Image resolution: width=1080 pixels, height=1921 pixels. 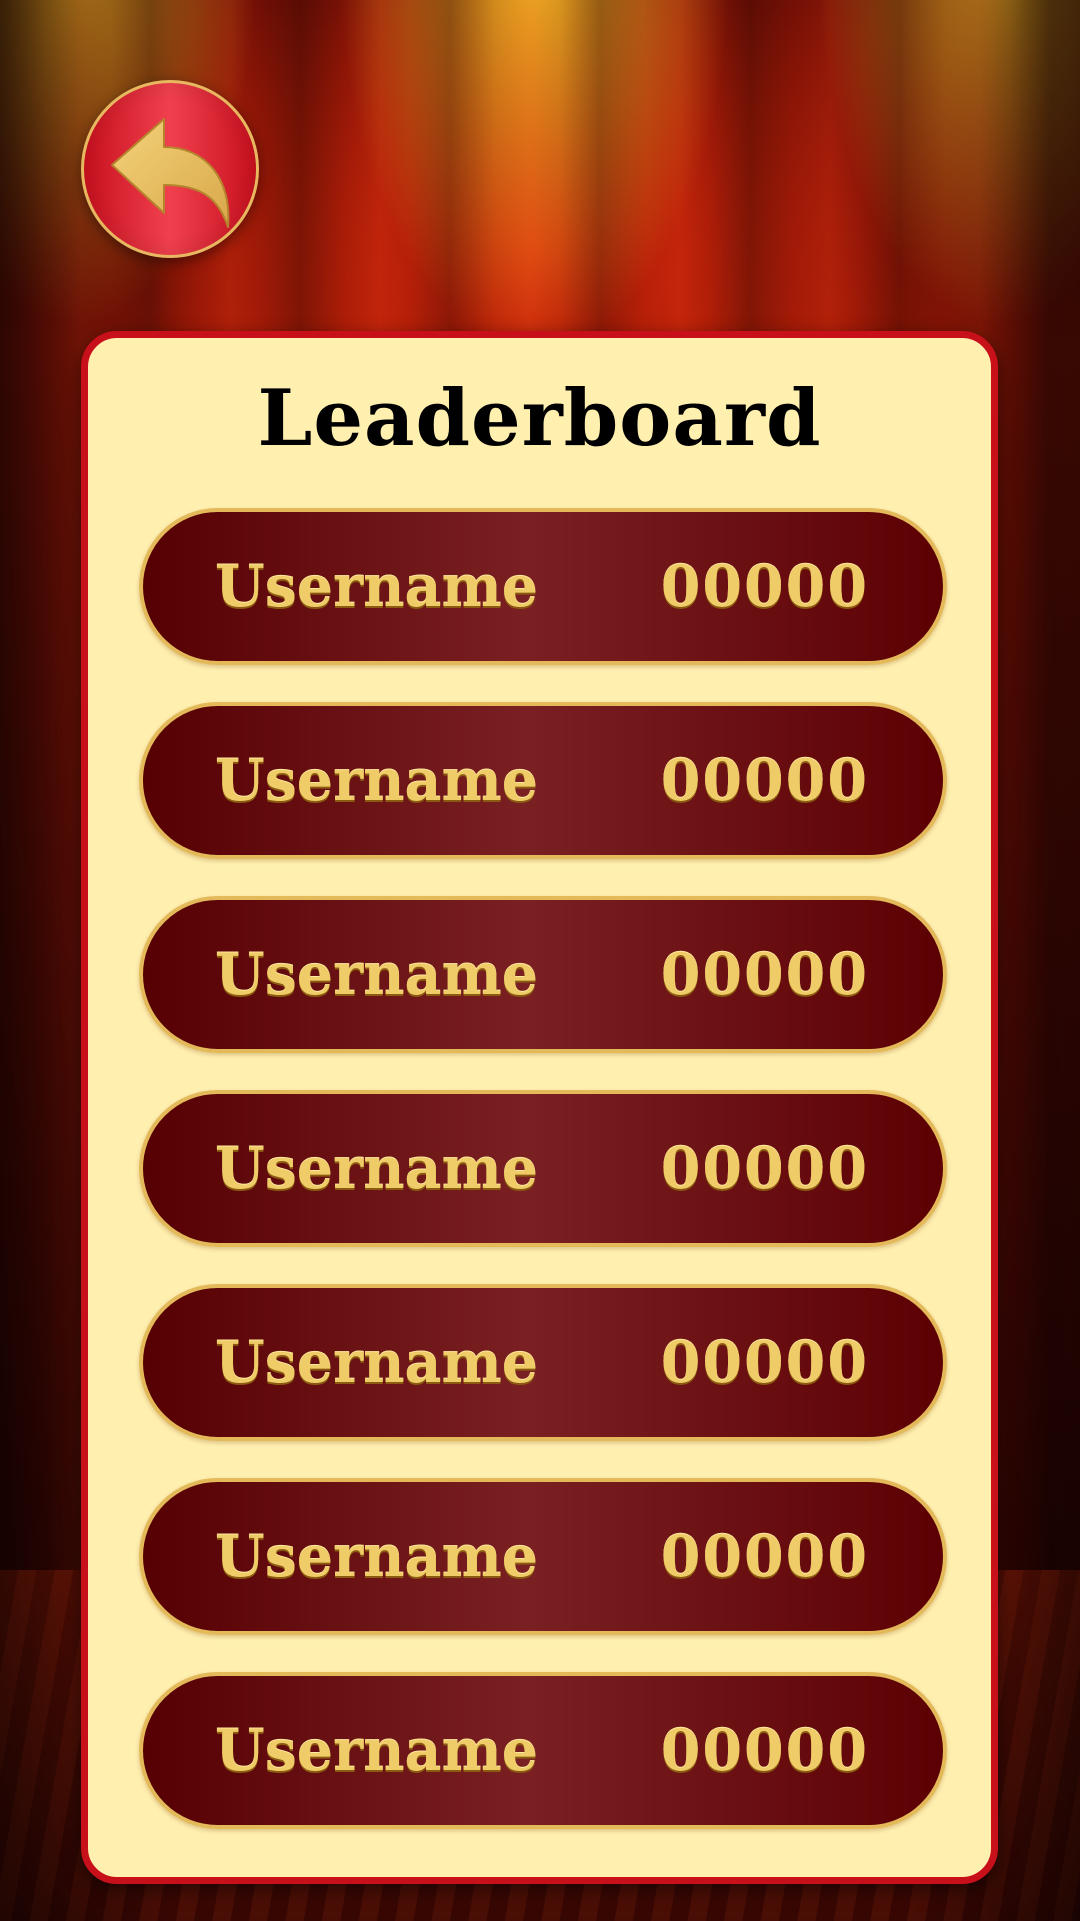 I want to click on leaderboard-title: Leaderboard, so click(x=539, y=418).